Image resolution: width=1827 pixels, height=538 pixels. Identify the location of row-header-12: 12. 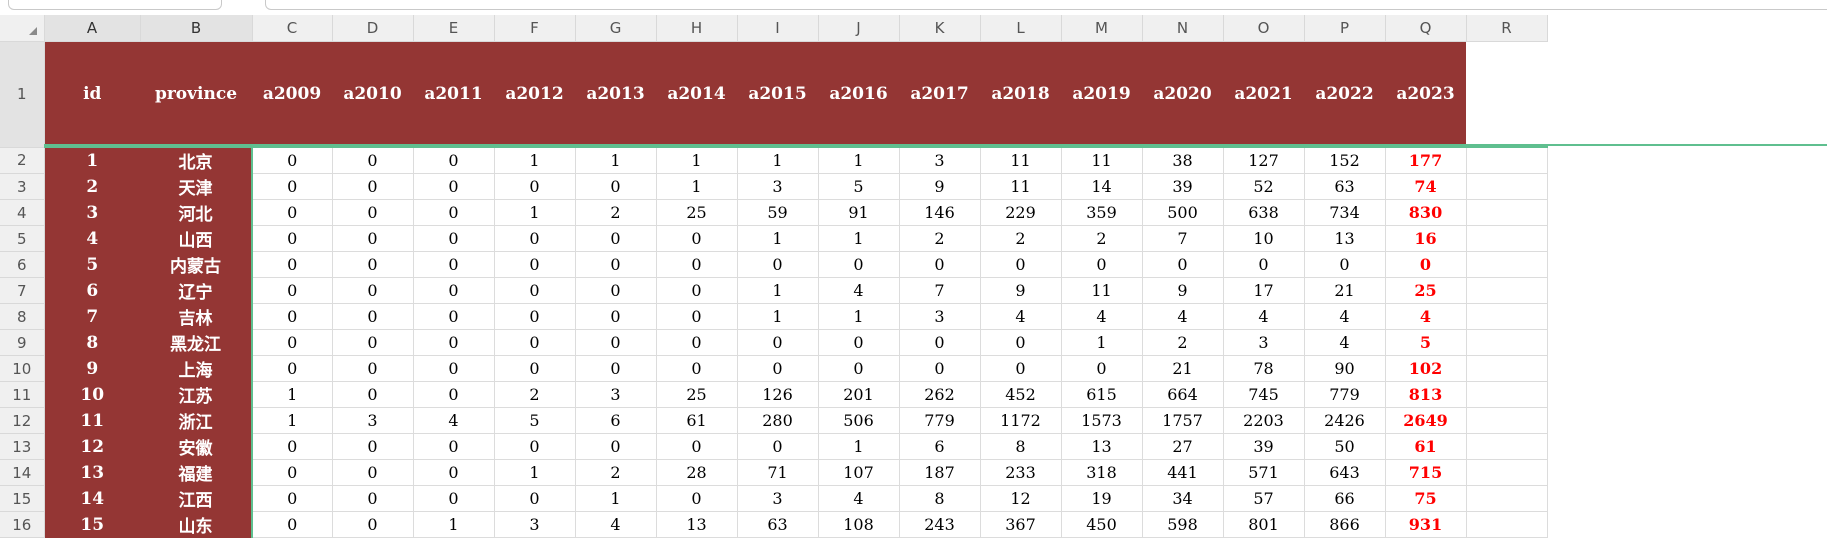
(22, 420).